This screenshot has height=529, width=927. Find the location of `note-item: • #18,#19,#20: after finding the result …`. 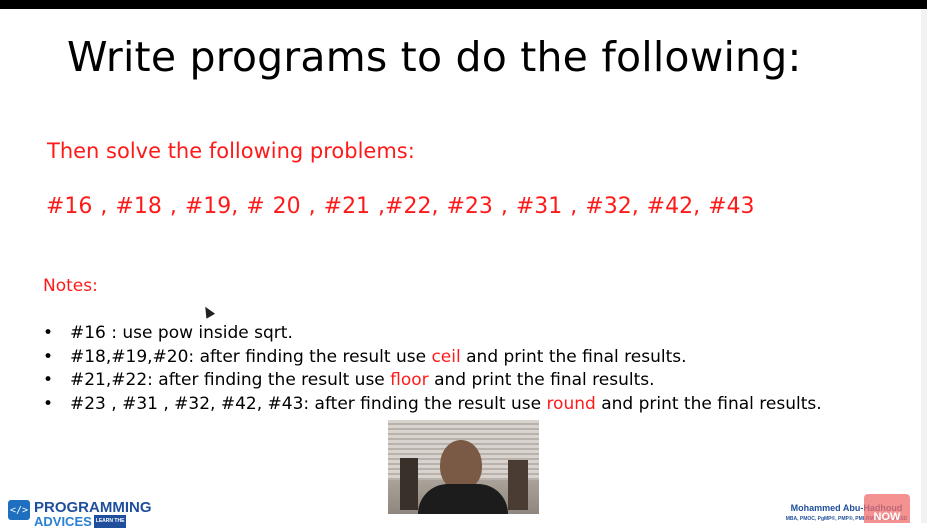

note-item: • #18,#19,#20: after finding the result … is located at coordinates (443, 358).